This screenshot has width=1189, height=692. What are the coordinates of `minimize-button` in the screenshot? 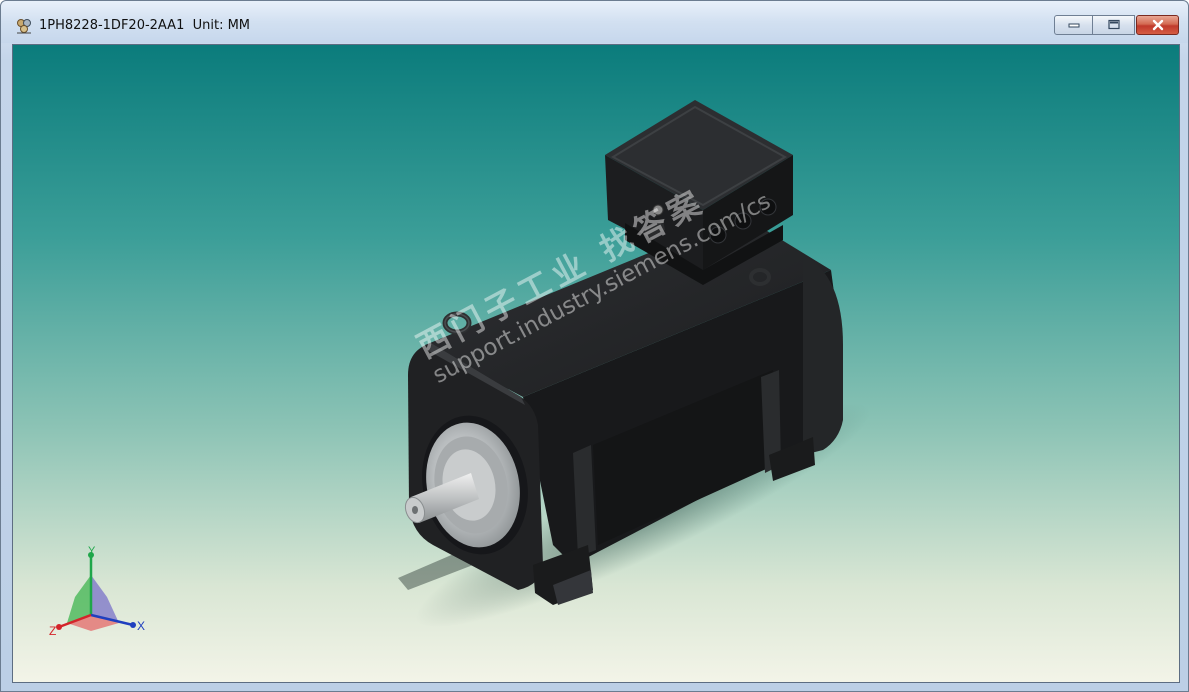 It's located at (1073, 25).